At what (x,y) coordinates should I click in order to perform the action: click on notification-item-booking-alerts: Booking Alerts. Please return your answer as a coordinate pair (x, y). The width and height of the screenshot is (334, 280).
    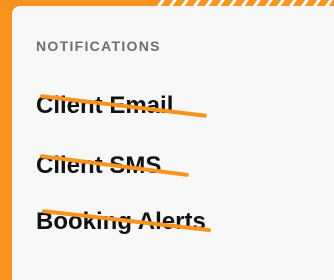
    Looking at the image, I should click on (124, 222).